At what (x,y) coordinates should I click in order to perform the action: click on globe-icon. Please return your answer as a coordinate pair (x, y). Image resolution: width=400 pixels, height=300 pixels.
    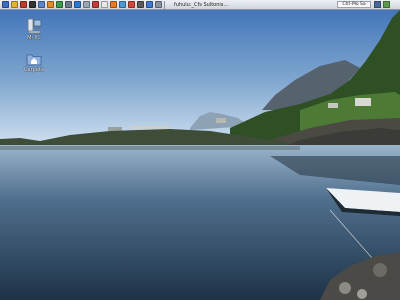
    Looking at the image, I should click on (149, 4).